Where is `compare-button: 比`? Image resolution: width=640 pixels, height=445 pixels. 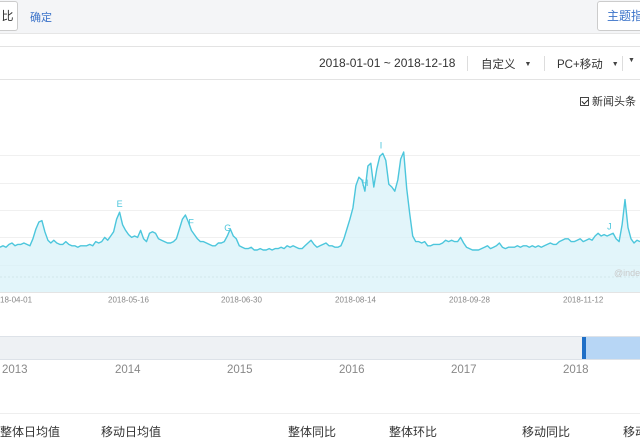 compare-button: 比 is located at coordinates (9, 16).